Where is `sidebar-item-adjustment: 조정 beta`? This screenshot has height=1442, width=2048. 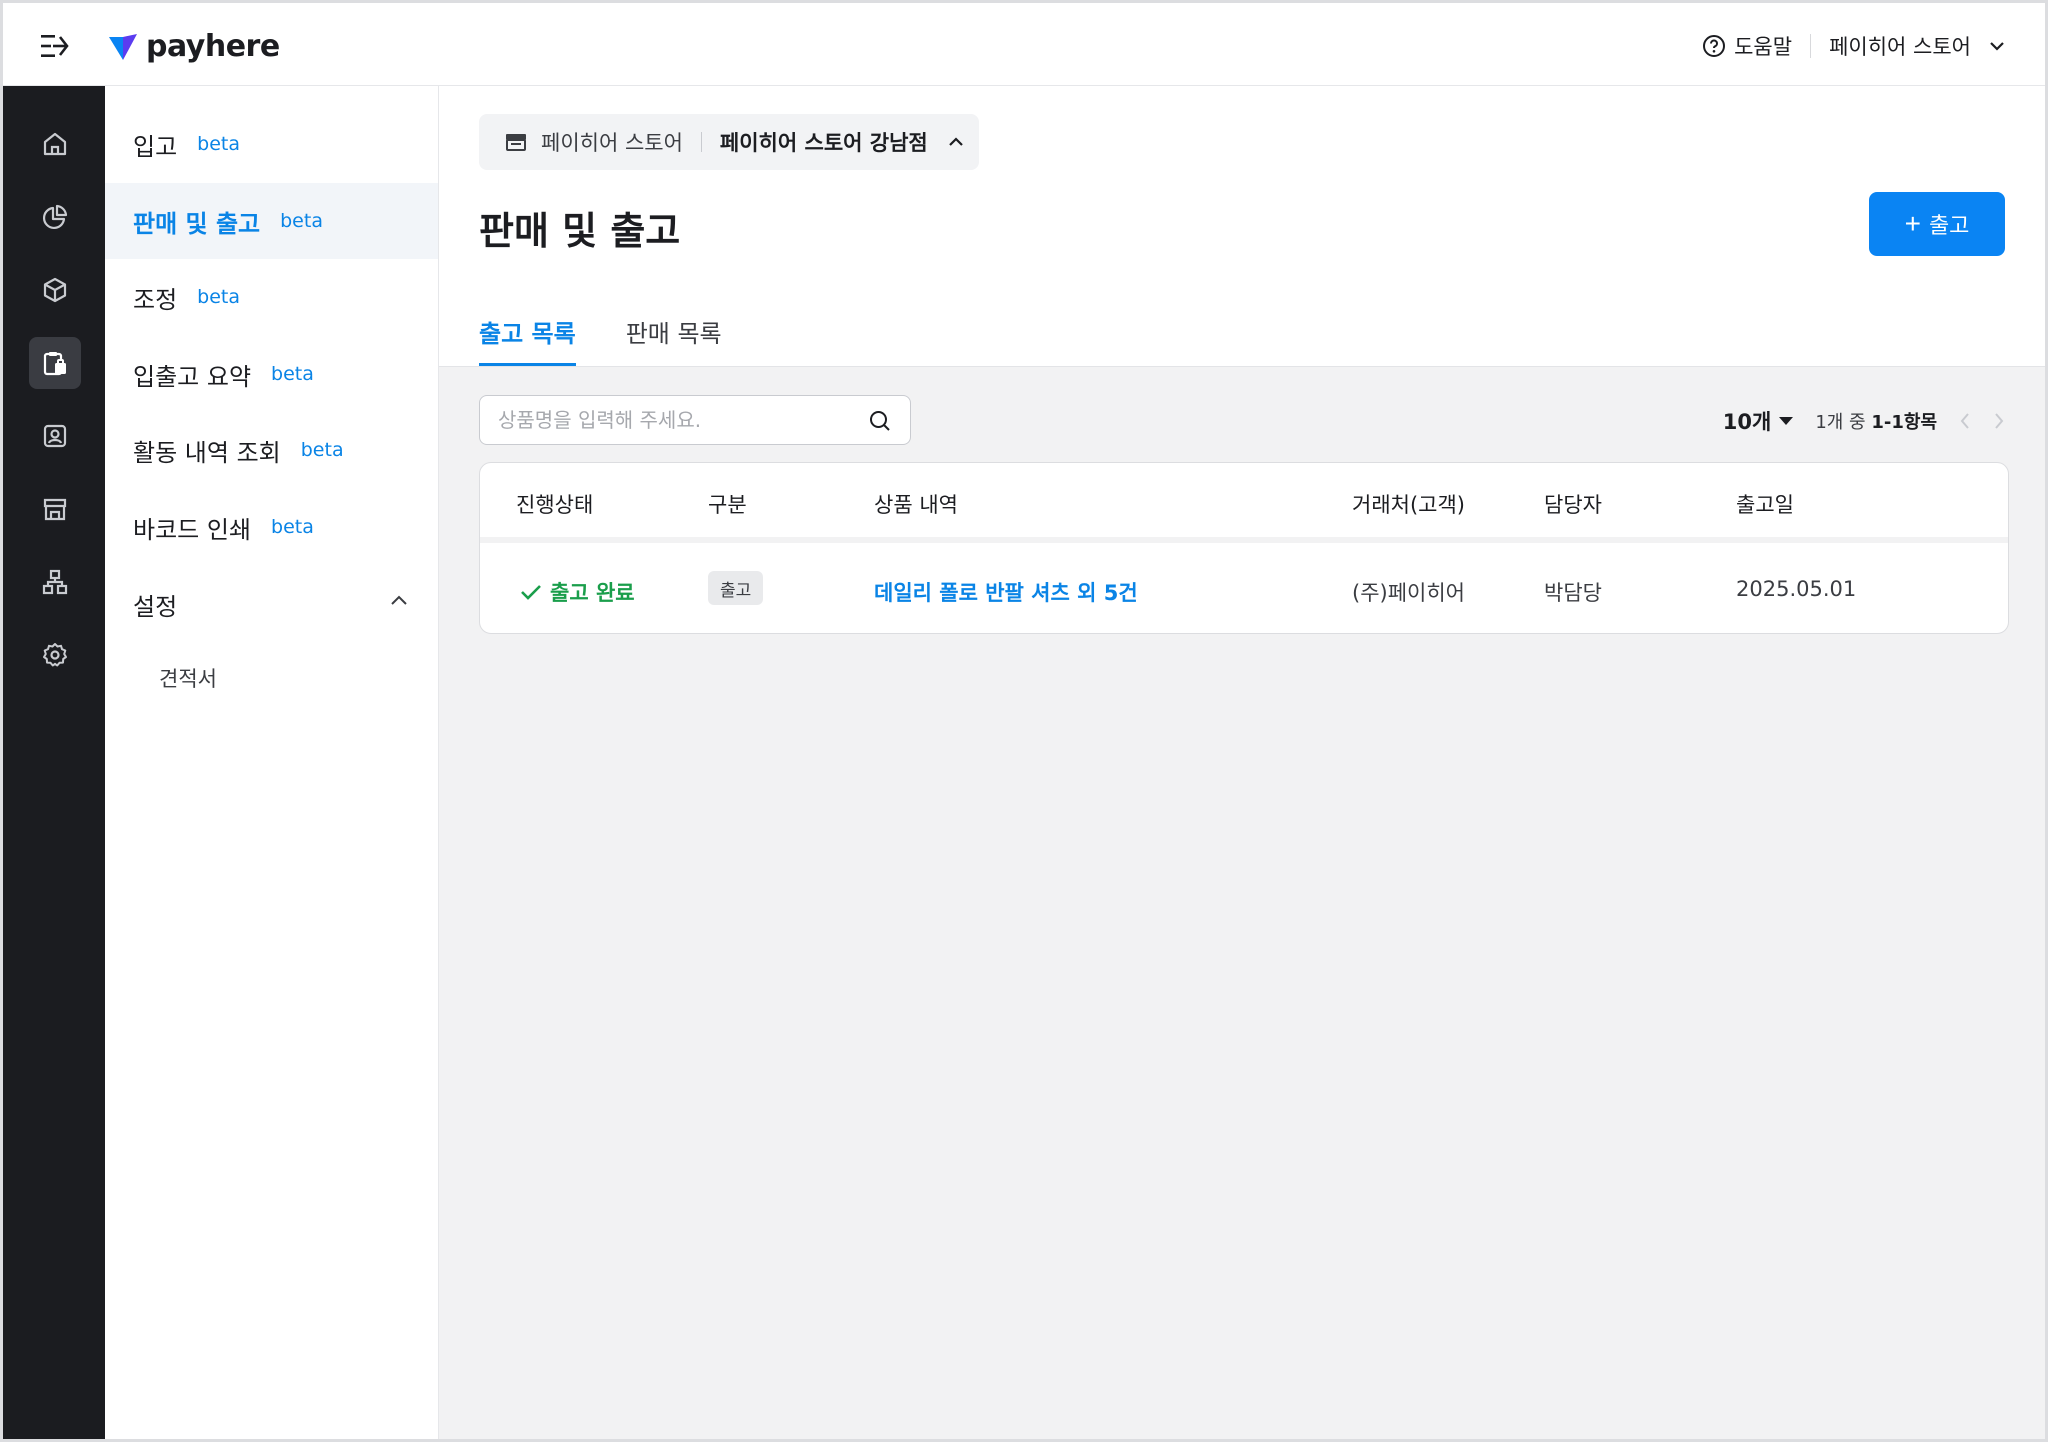 sidebar-item-adjustment: 조정 beta is located at coordinates (271, 297).